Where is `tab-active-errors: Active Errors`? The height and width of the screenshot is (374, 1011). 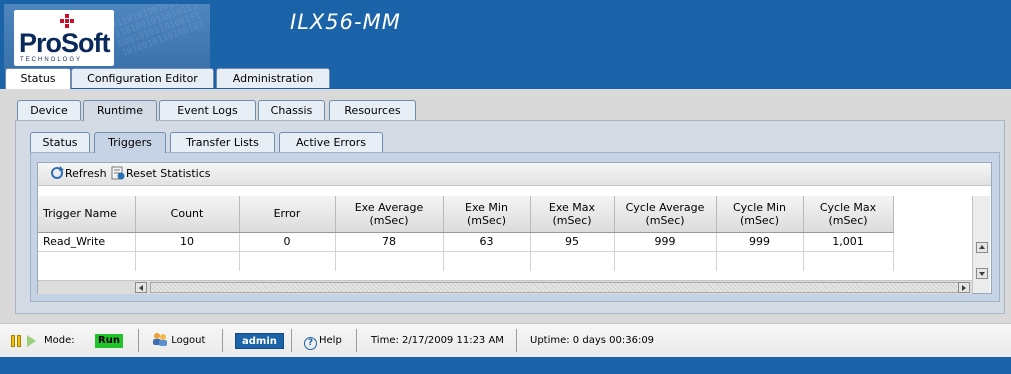 tab-active-errors: Active Errors is located at coordinates (331, 142).